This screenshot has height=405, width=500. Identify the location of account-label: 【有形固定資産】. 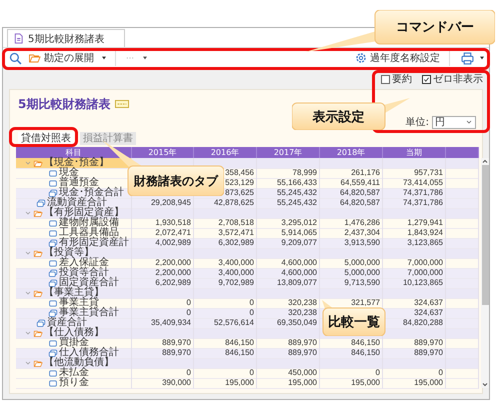
(84, 213).